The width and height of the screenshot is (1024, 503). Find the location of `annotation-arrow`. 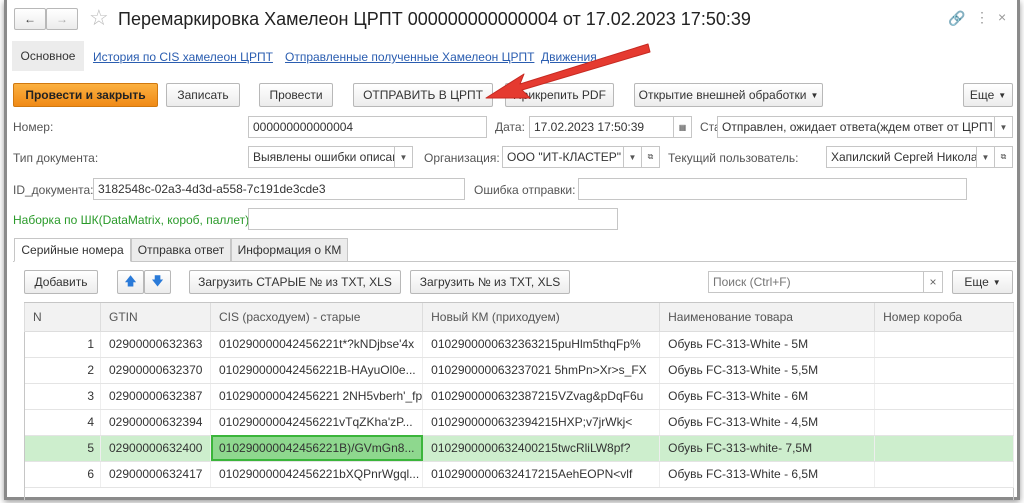

annotation-arrow is located at coordinates (568, 71).